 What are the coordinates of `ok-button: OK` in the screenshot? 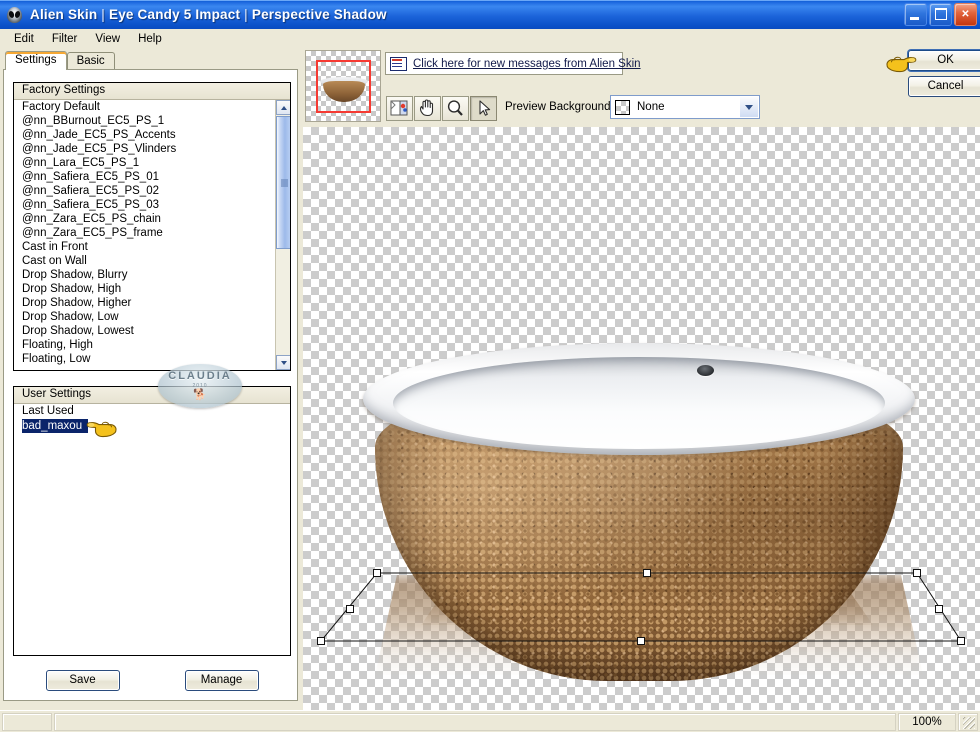 It's located at (944, 60).